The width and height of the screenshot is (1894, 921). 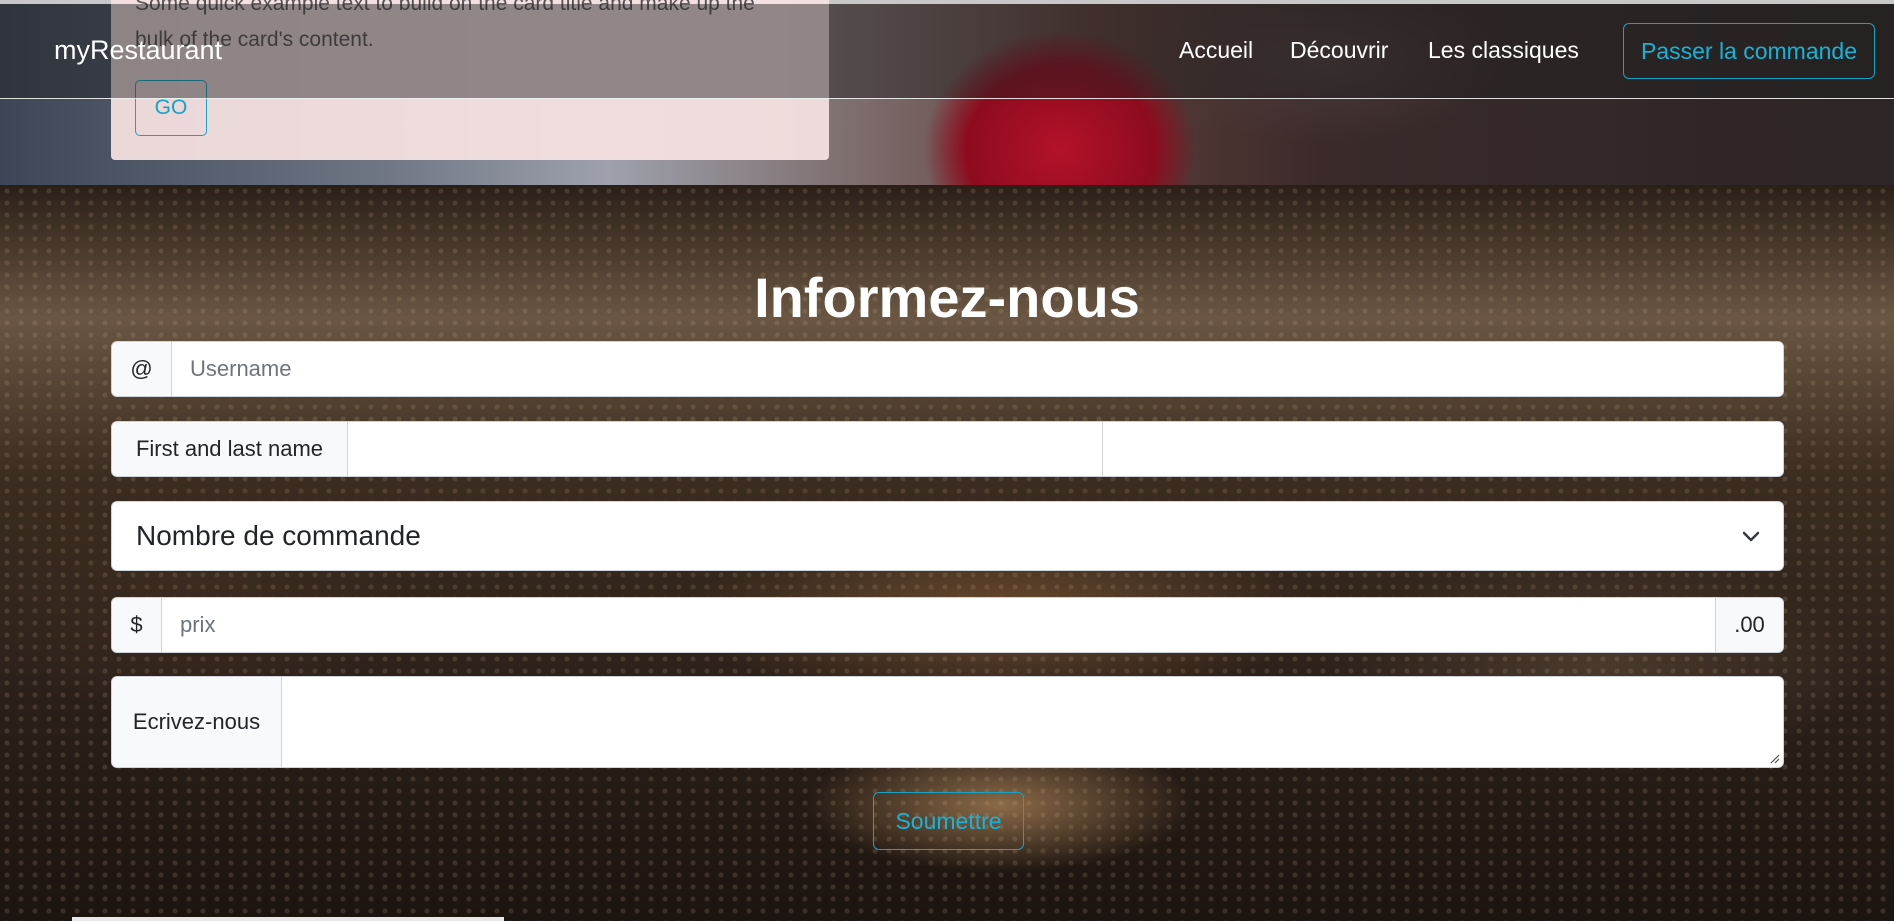 I want to click on username-input, so click(x=977, y=369).